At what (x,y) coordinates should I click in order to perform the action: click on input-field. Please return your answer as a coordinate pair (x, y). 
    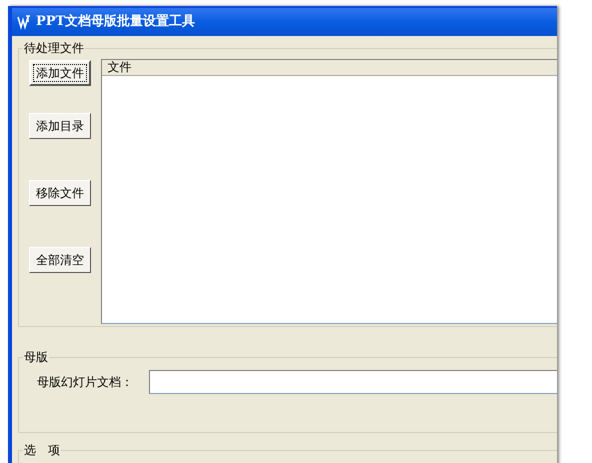
    Looking at the image, I should click on (353, 382).